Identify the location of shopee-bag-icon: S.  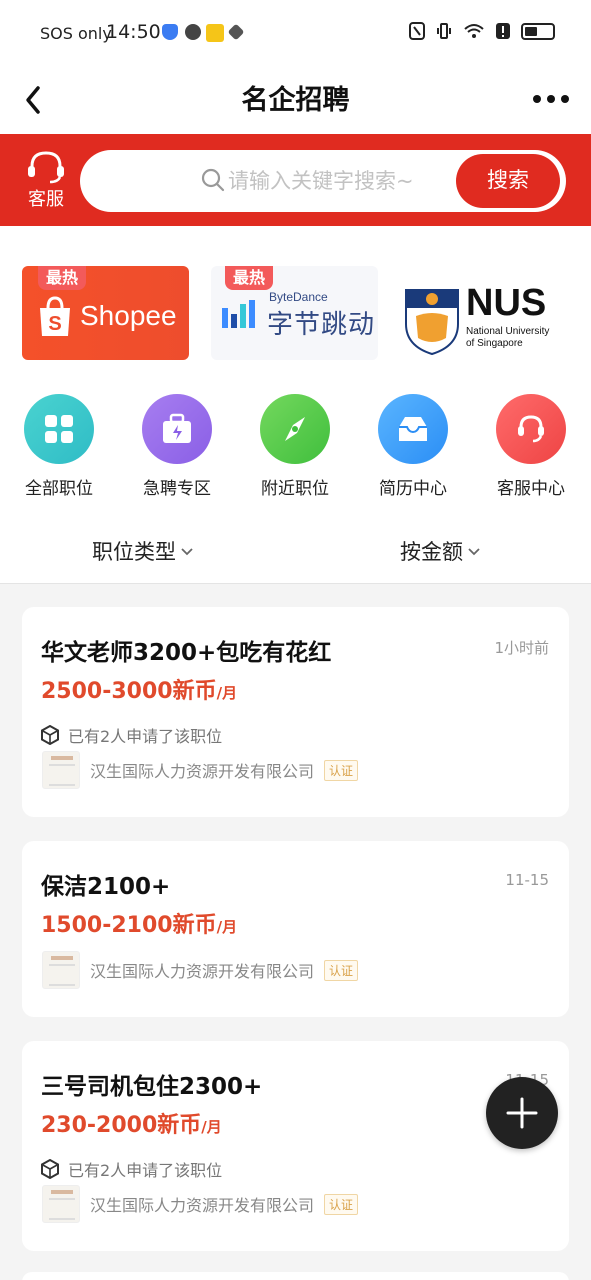
(55, 316).